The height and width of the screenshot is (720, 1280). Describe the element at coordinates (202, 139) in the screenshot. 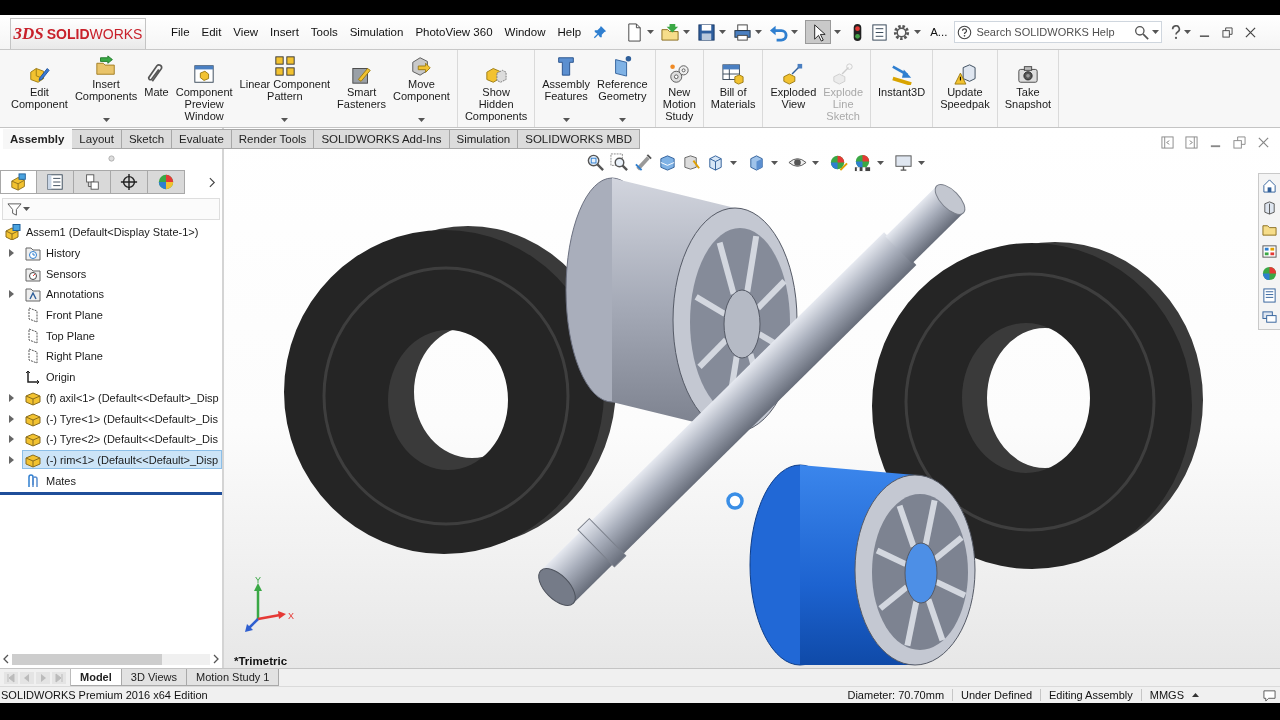

I see `command-tab: Evaluate` at that location.